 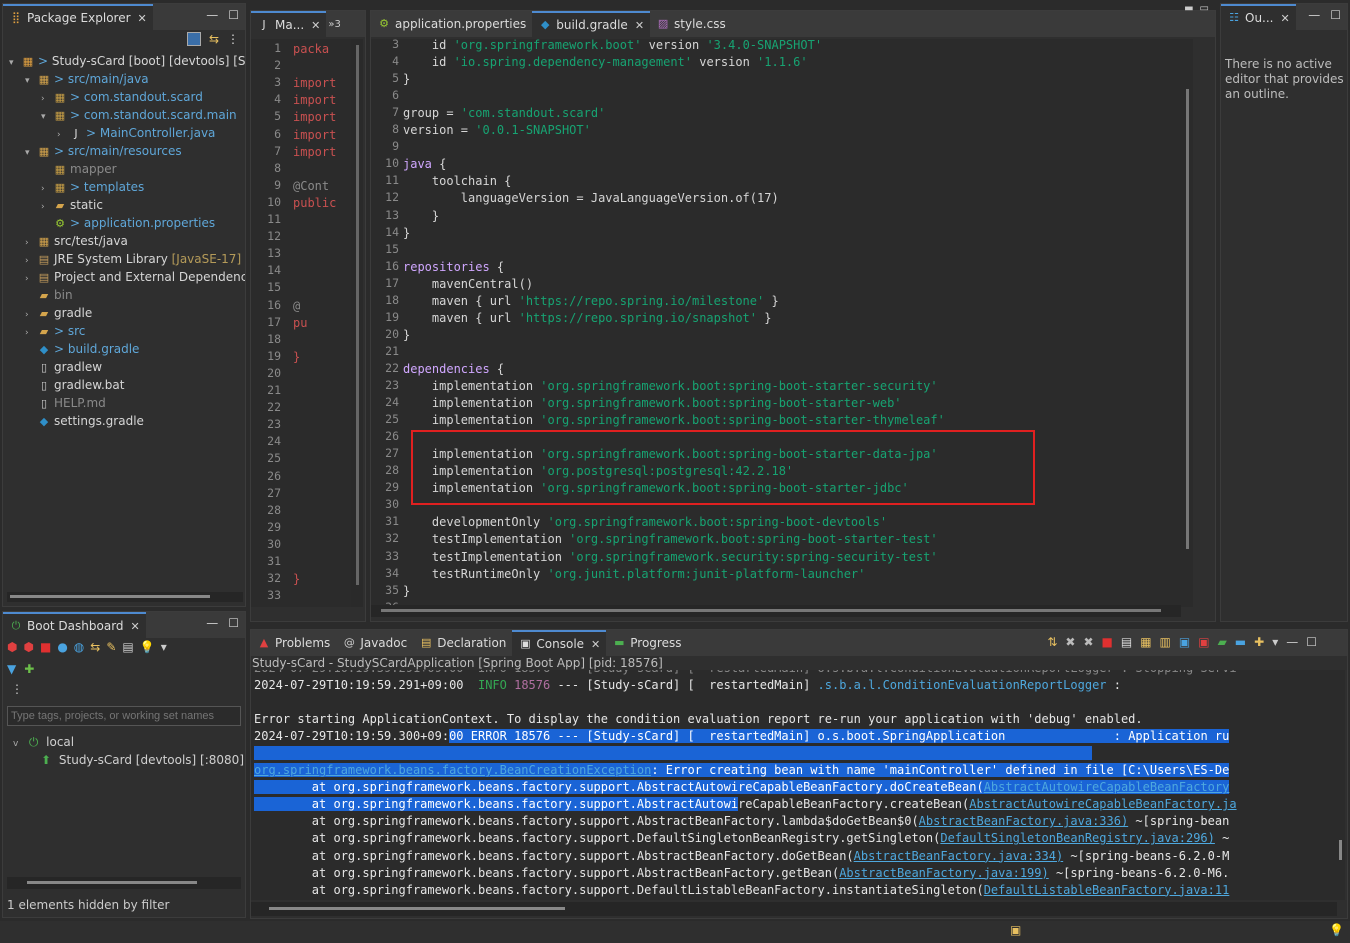 What do you see at coordinates (79, 169) in the screenshot?
I see `tree-item: ▦ mapper` at bounding box center [79, 169].